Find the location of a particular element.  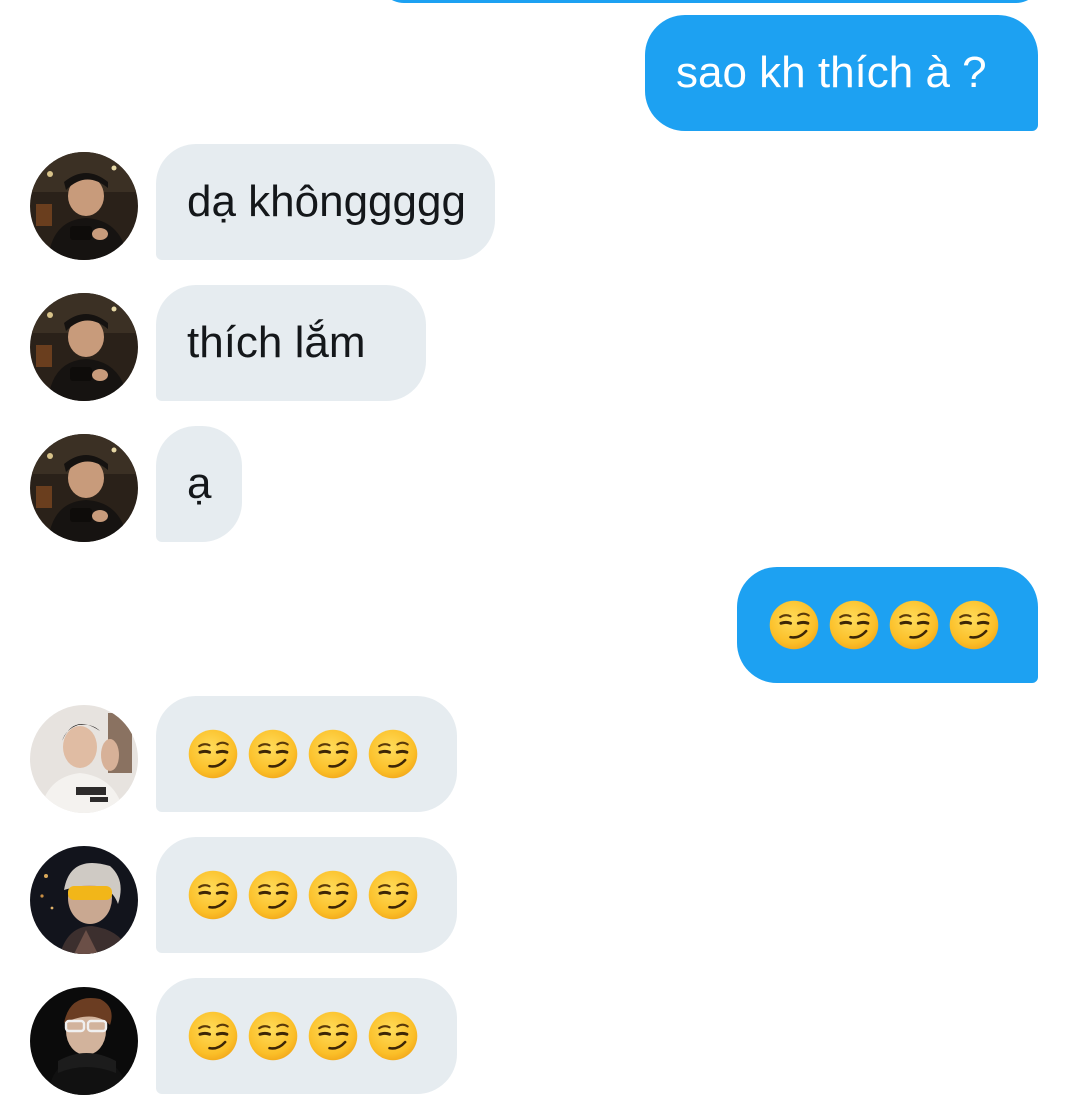

incoming-message-bubble: thích lắm is located at coordinates (291, 343).